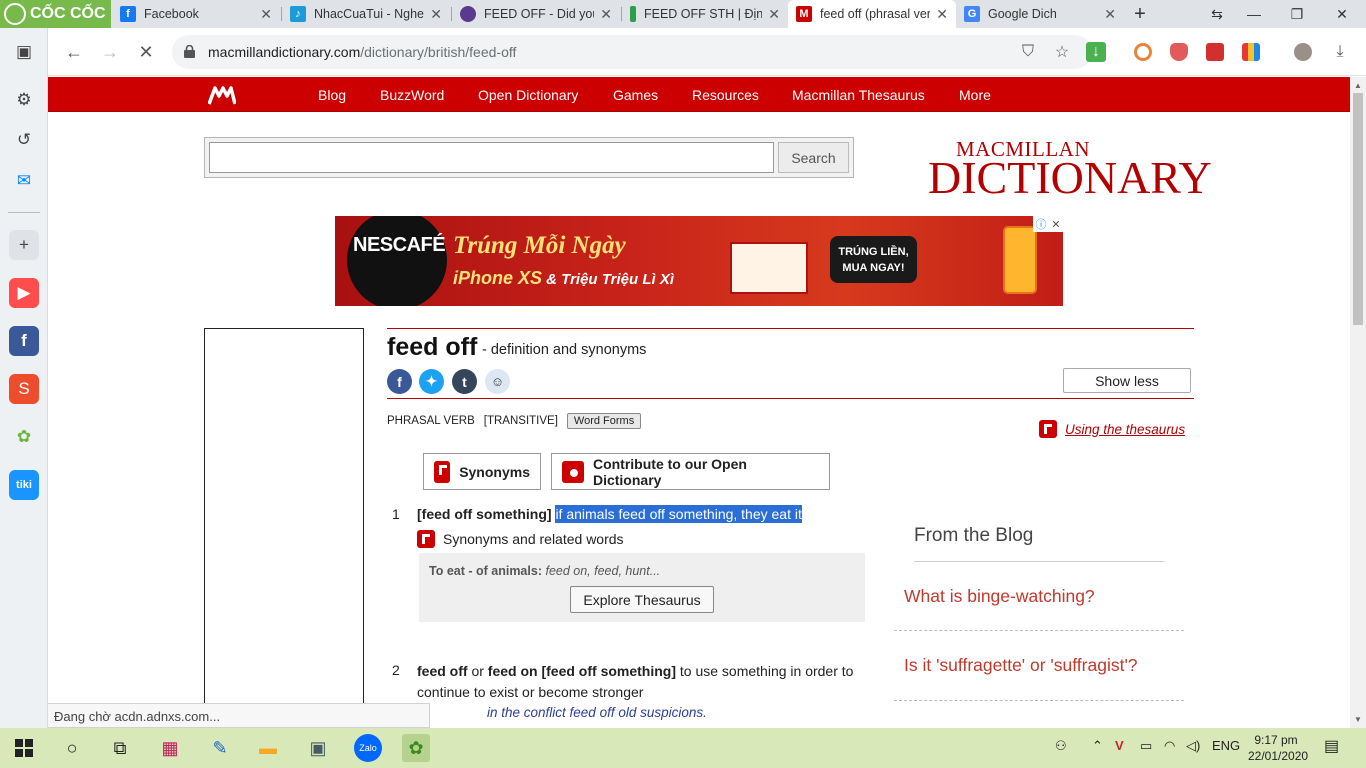  I want to click on battery-icon: ▭, so click(1146, 746).